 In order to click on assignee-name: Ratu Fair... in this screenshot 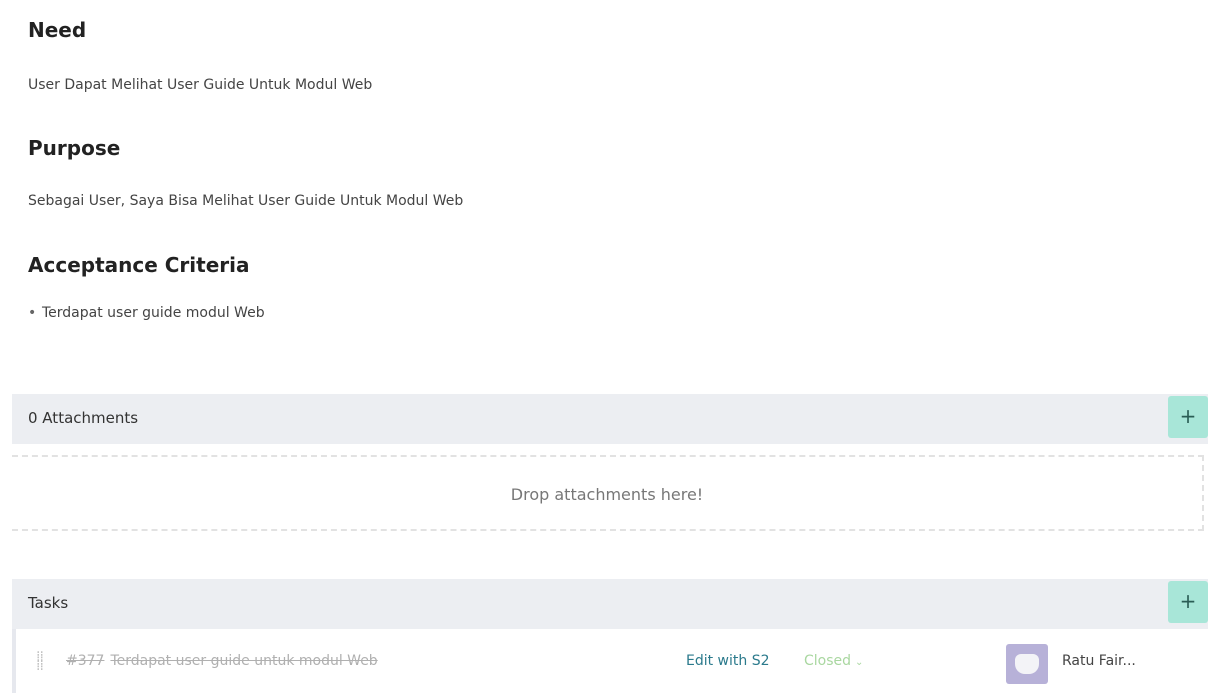, I will do `click(1099, 661)`.